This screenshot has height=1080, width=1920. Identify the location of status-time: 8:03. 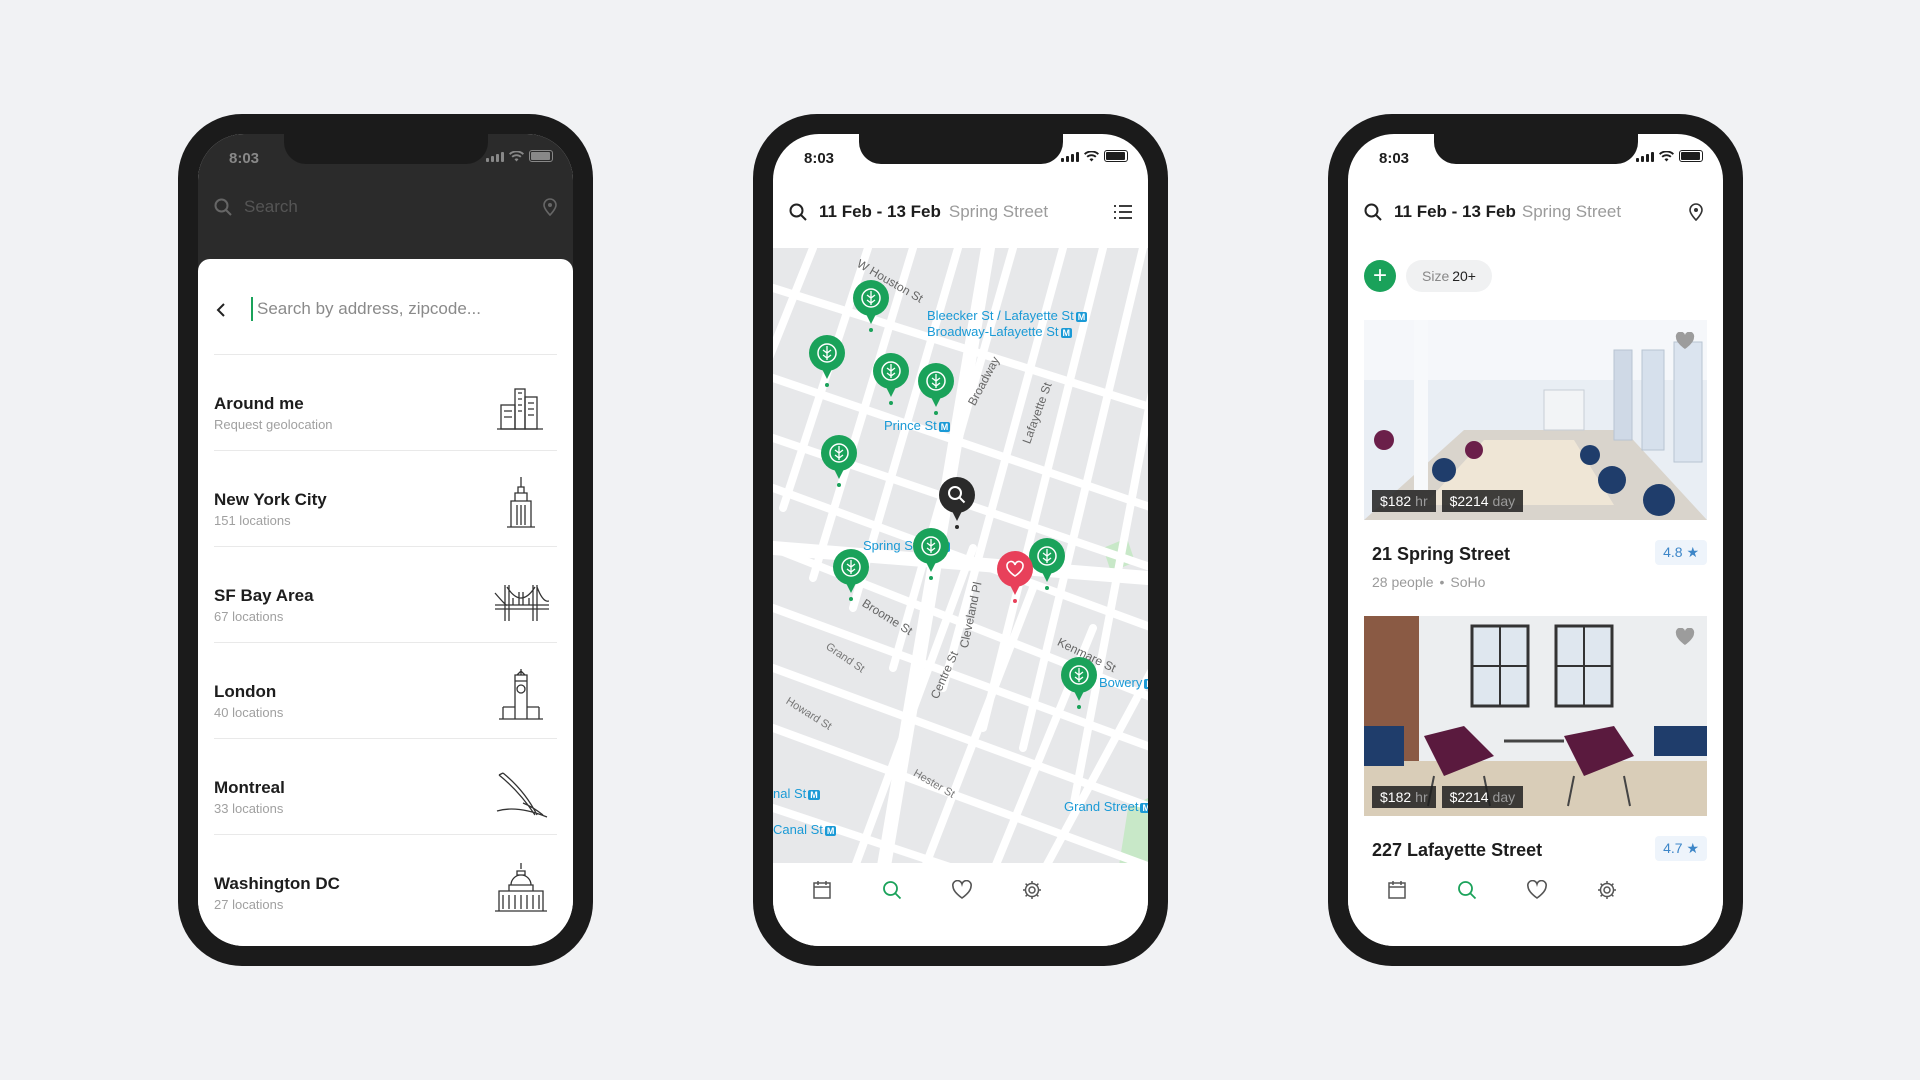
(1394, 158).